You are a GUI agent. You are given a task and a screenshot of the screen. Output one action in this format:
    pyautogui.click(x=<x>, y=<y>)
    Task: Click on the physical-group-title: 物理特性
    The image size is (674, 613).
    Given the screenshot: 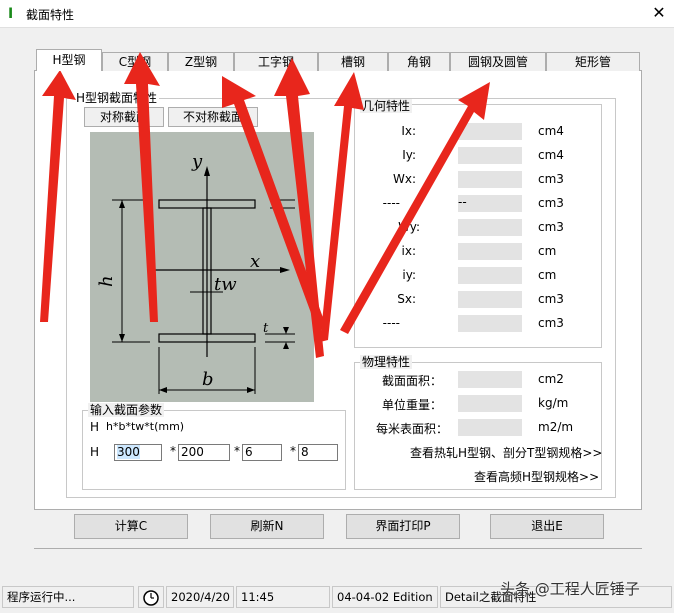 What is the action you would take?
    pyautogui.click(x=386, y=362)
    